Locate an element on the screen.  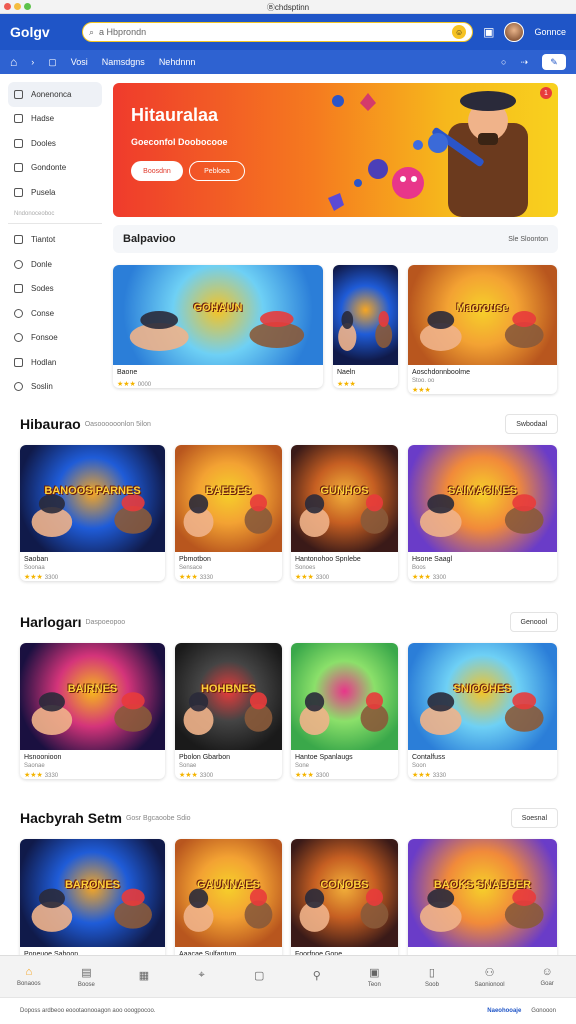
square-icon: ▢ is located at coordinates (52, 62).